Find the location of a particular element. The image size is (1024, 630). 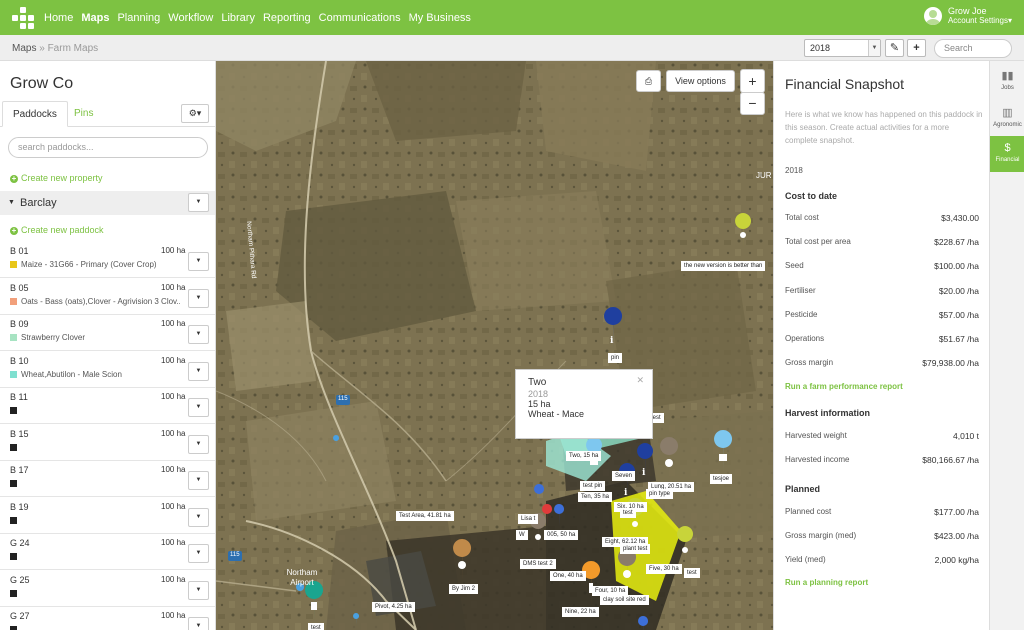

add-button: + is located at coordinates (916, 48).